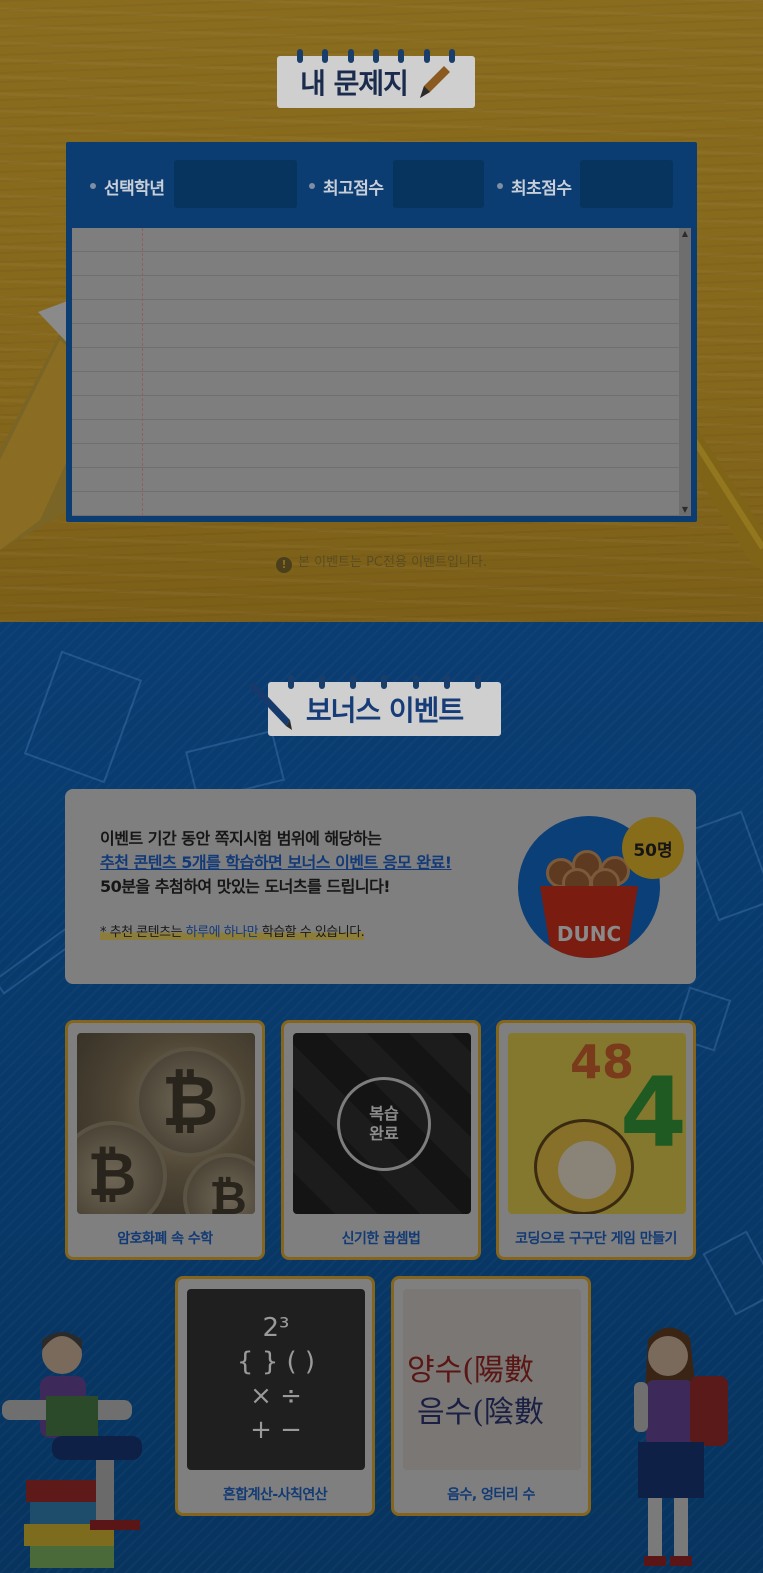 This screenshot has height=1573, width=763. I want to click on student-boy-illustration, so click(72, 1450).